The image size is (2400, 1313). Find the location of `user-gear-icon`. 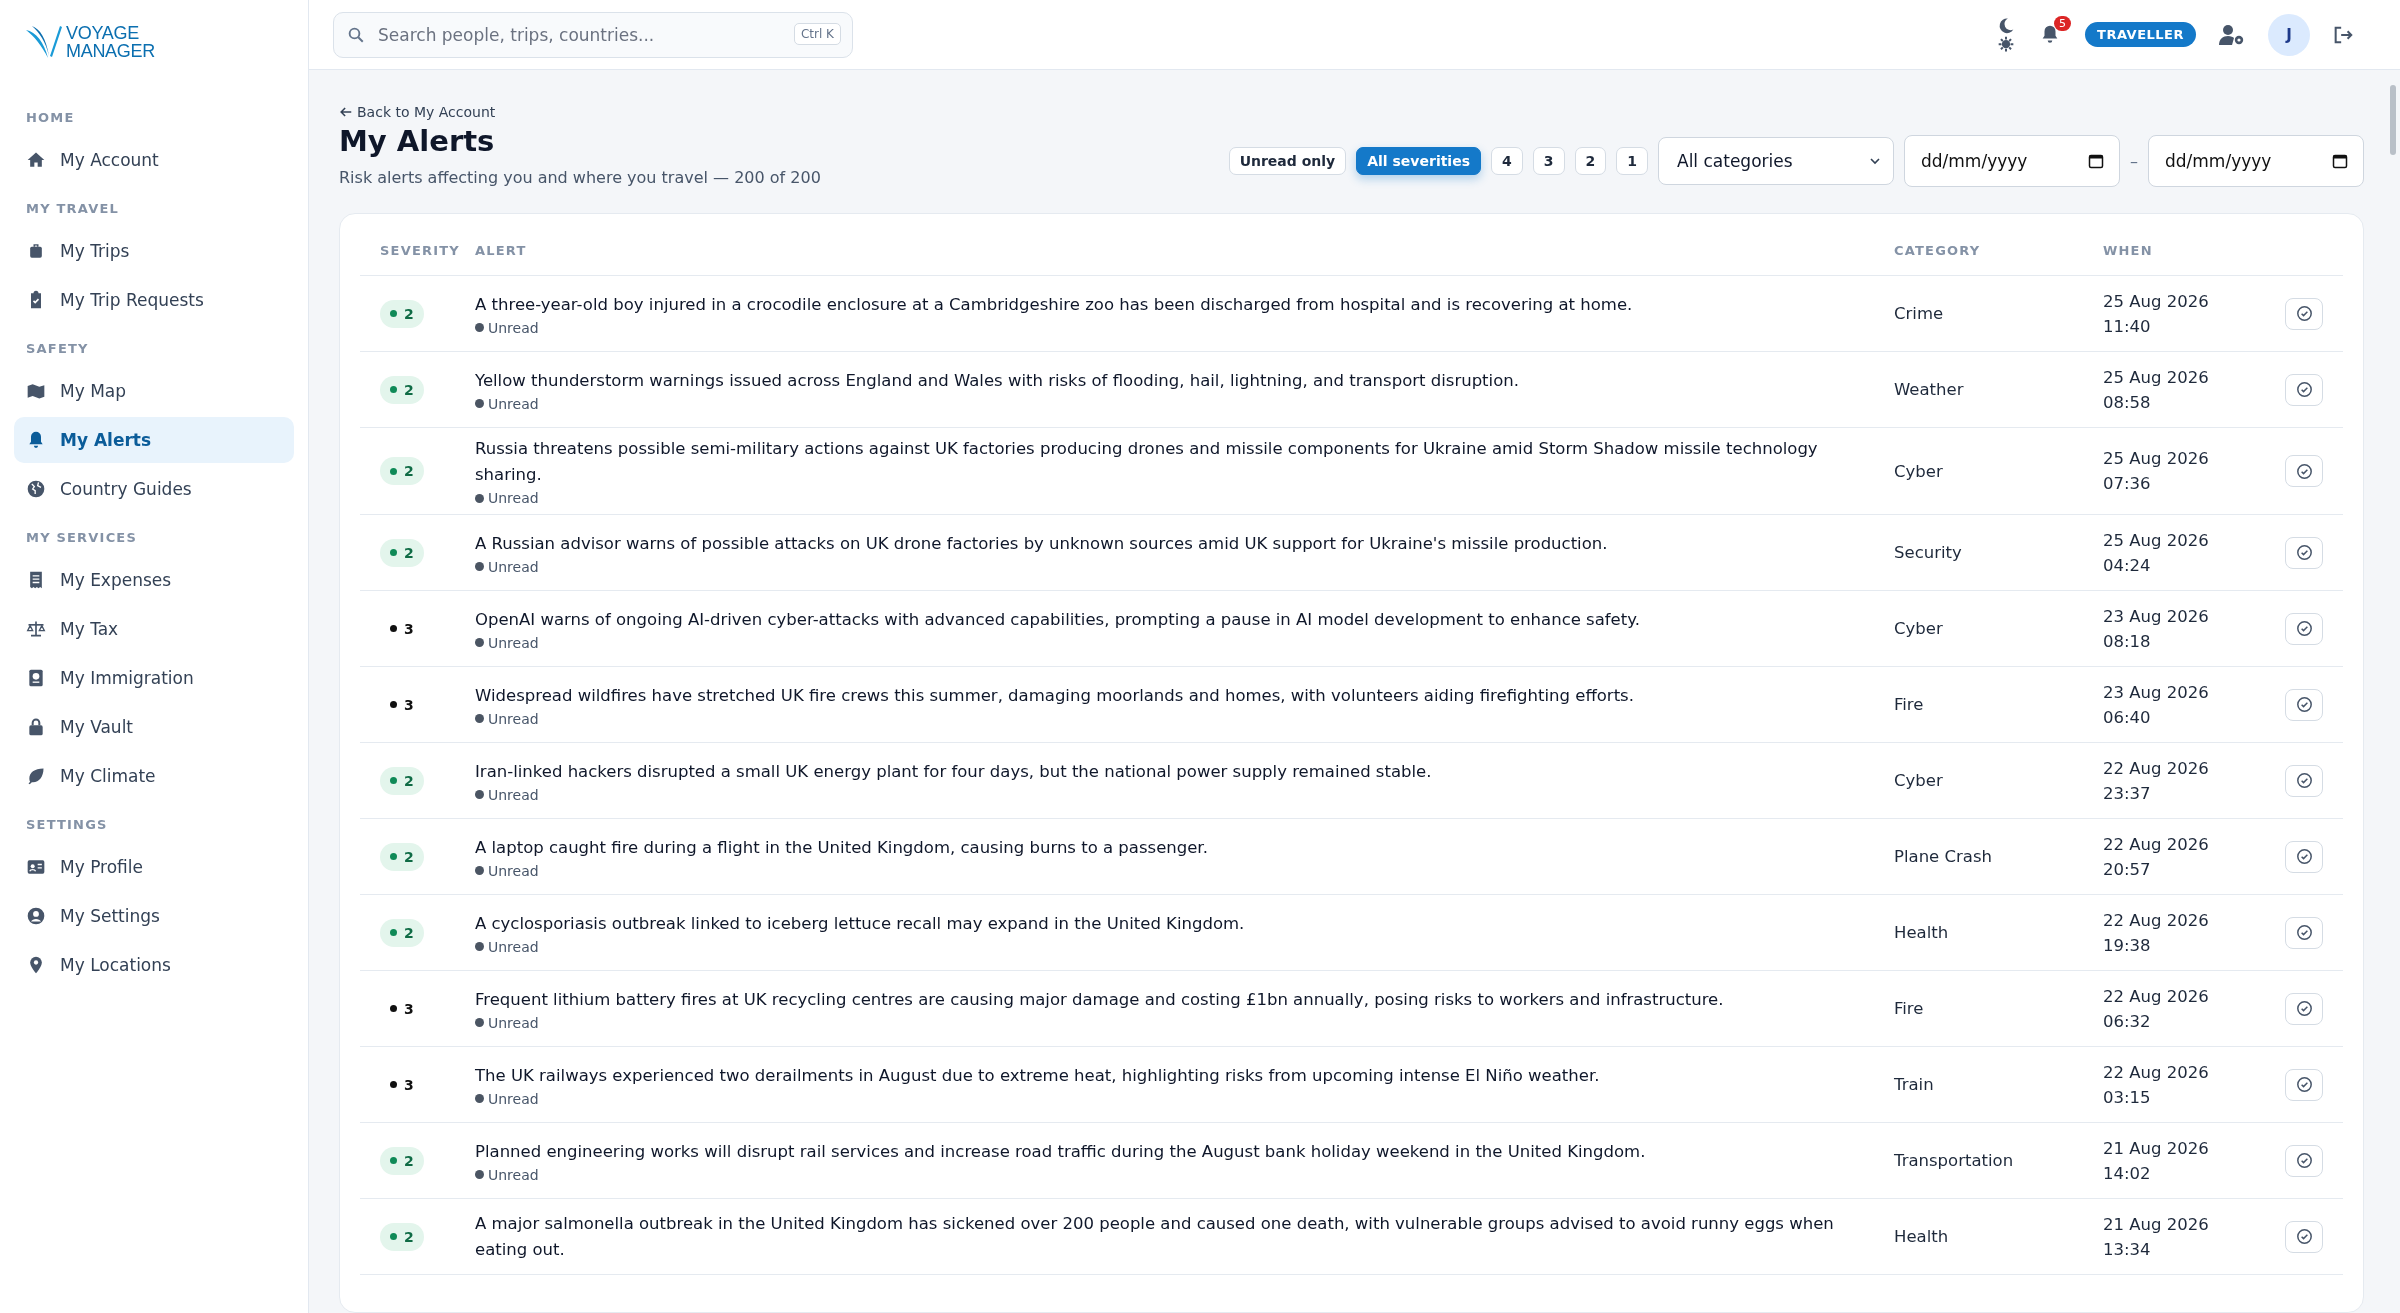

user-gear-icon is located at coordinates (2232, 34).